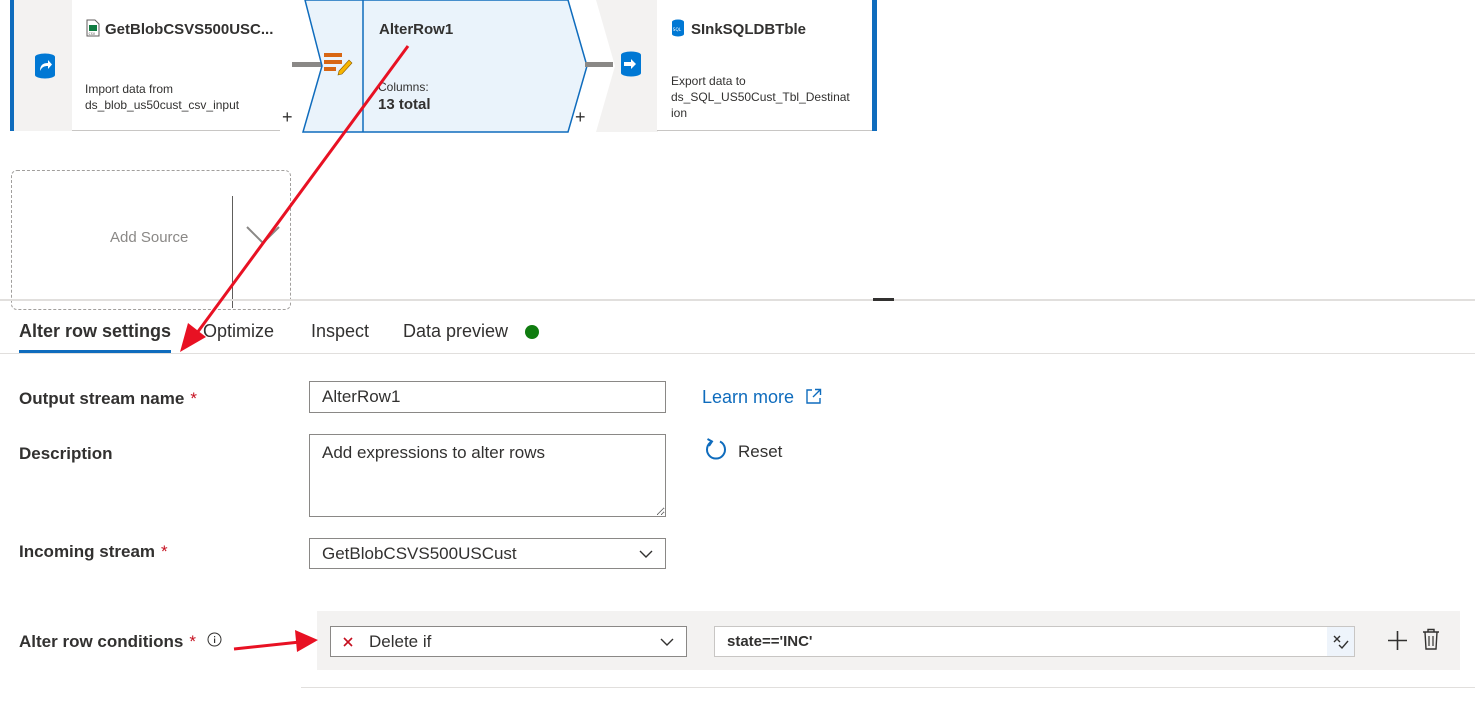 This screenshot has height=712, width=1475. Describe the element at coordinates (1397, 643) in the screenshot. I see `add-condition-icon` at that location.